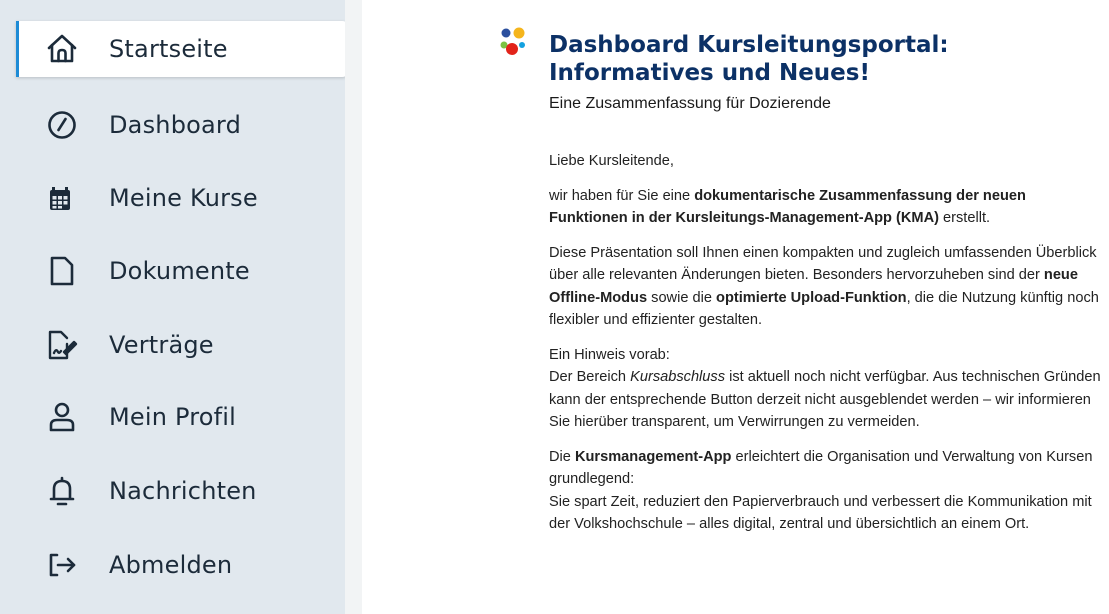  I want to click on sidebar-item-label: Dokumente, so click(179, 271).